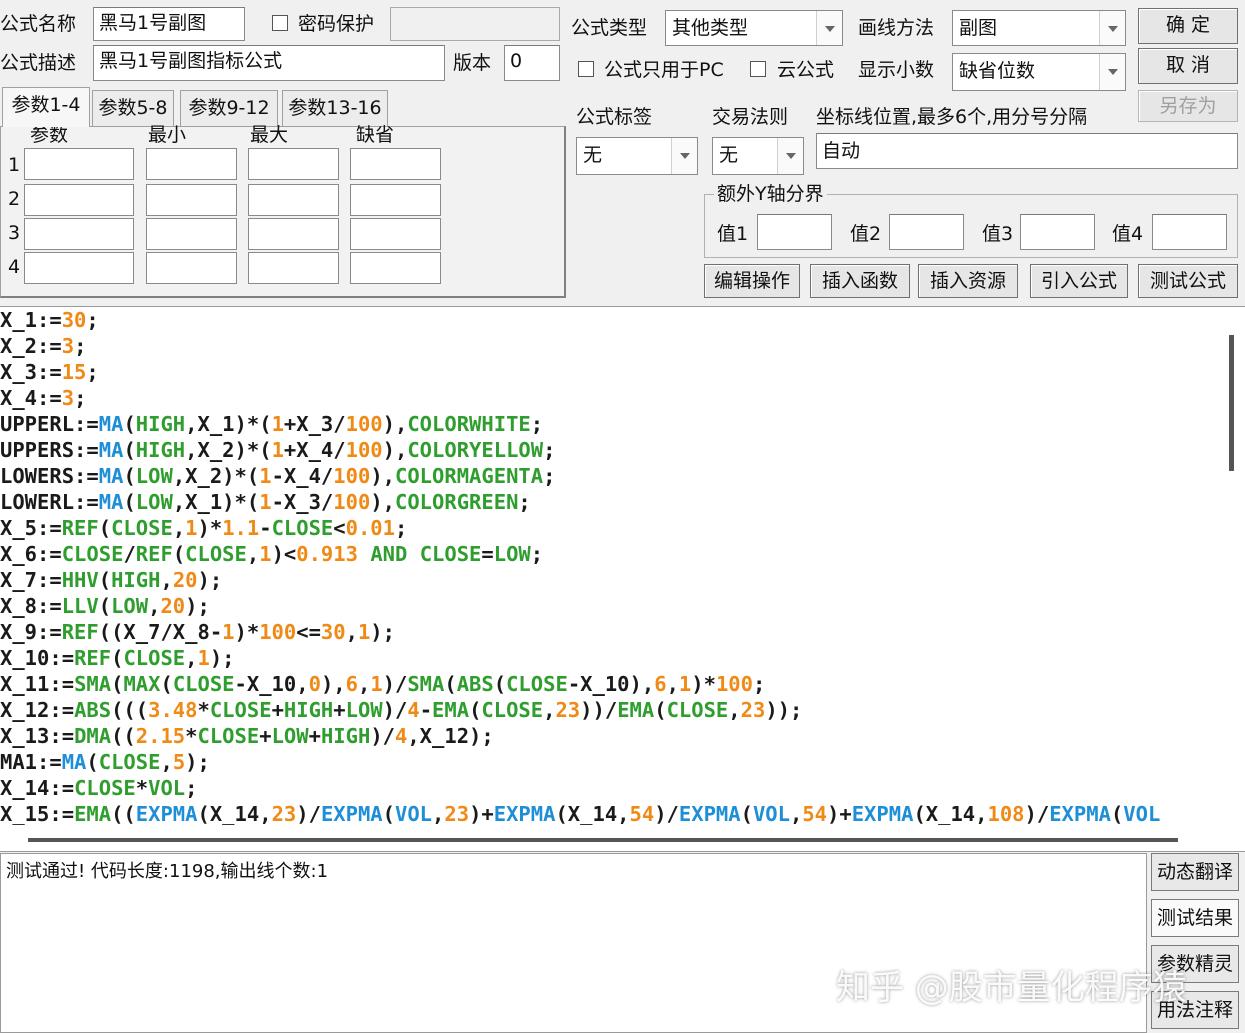 The height and width of the screenshot is (1033, 1245). Describe the element at coordinates (1195, 1010) in the screenshot. I see `usage-notes-button: 用法注释` at that location.